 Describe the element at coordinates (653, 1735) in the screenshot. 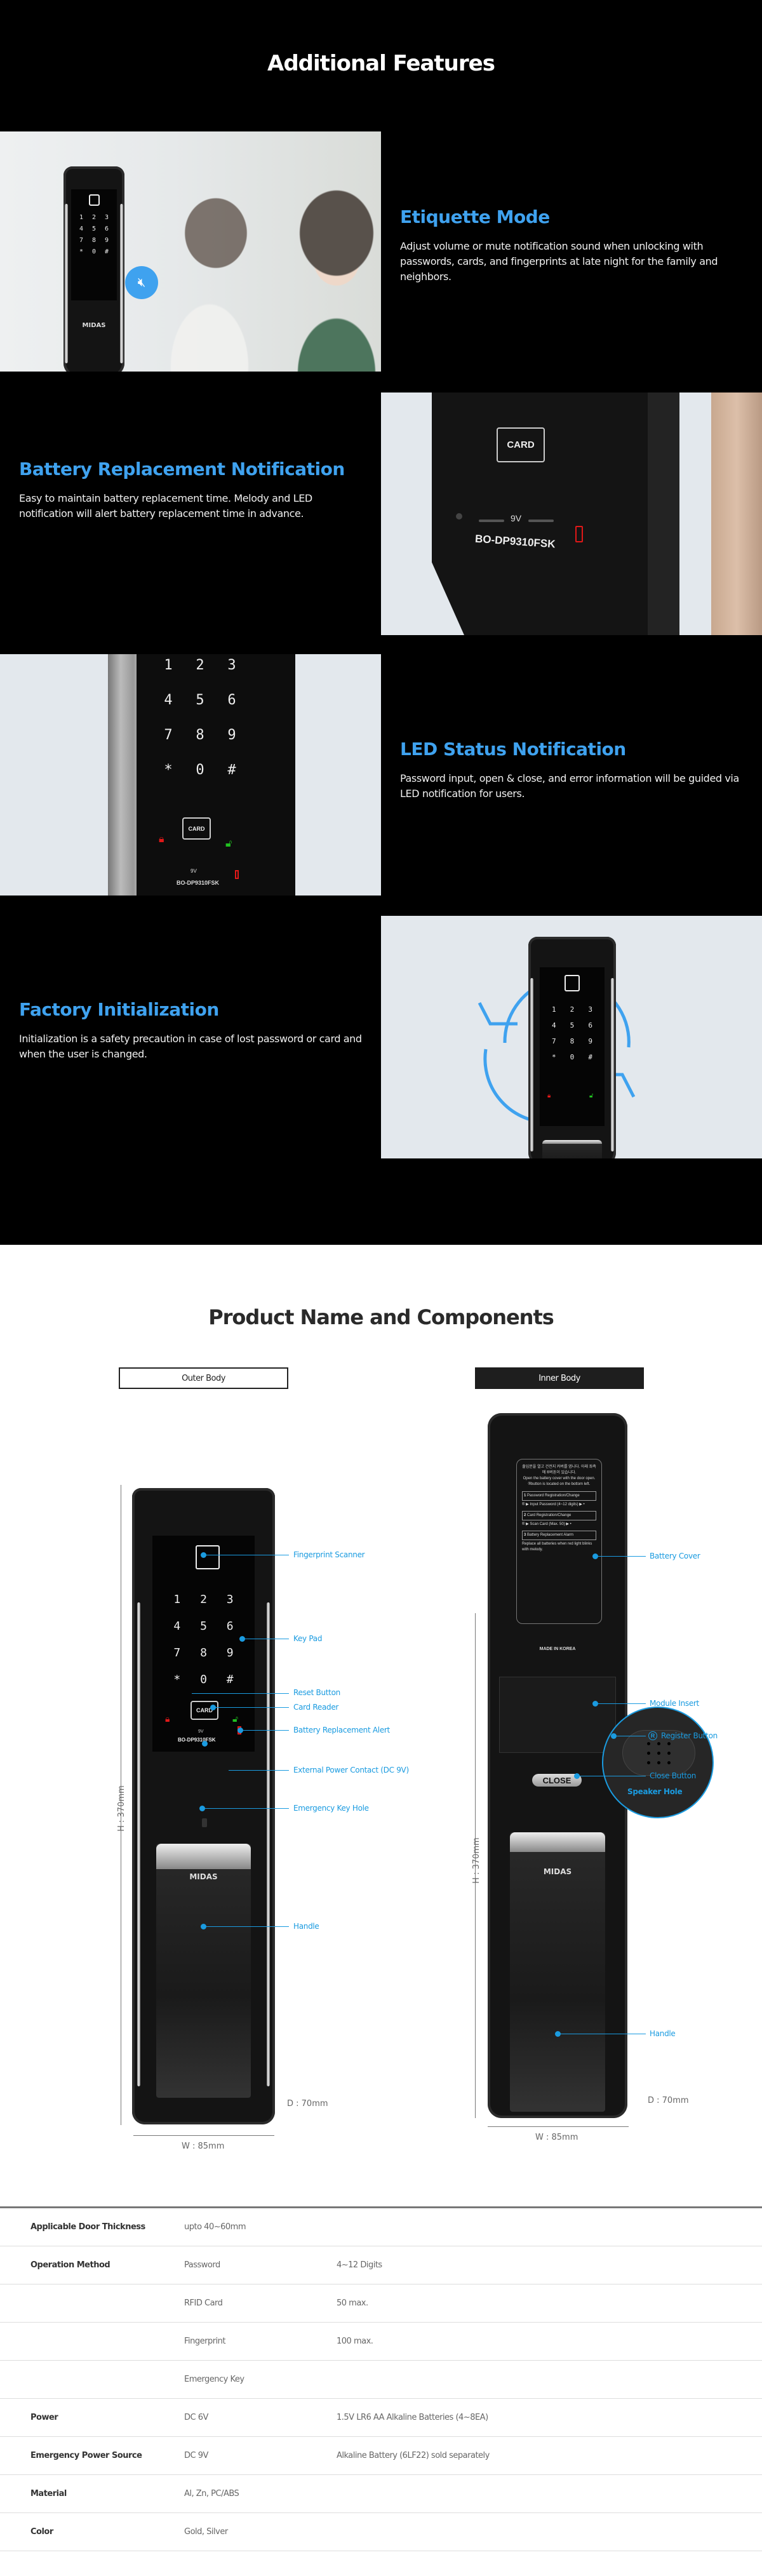

I see `register-symbol-icon: R` at that location.